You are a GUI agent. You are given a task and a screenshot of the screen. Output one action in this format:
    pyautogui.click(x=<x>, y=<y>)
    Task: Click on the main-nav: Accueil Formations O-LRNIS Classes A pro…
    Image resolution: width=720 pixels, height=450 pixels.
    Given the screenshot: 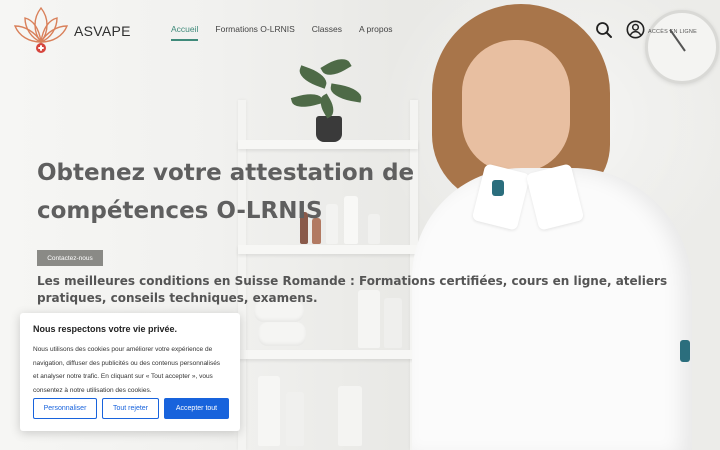 What is the action you would take?
    pyautogui.click(x=282, y=32)
    